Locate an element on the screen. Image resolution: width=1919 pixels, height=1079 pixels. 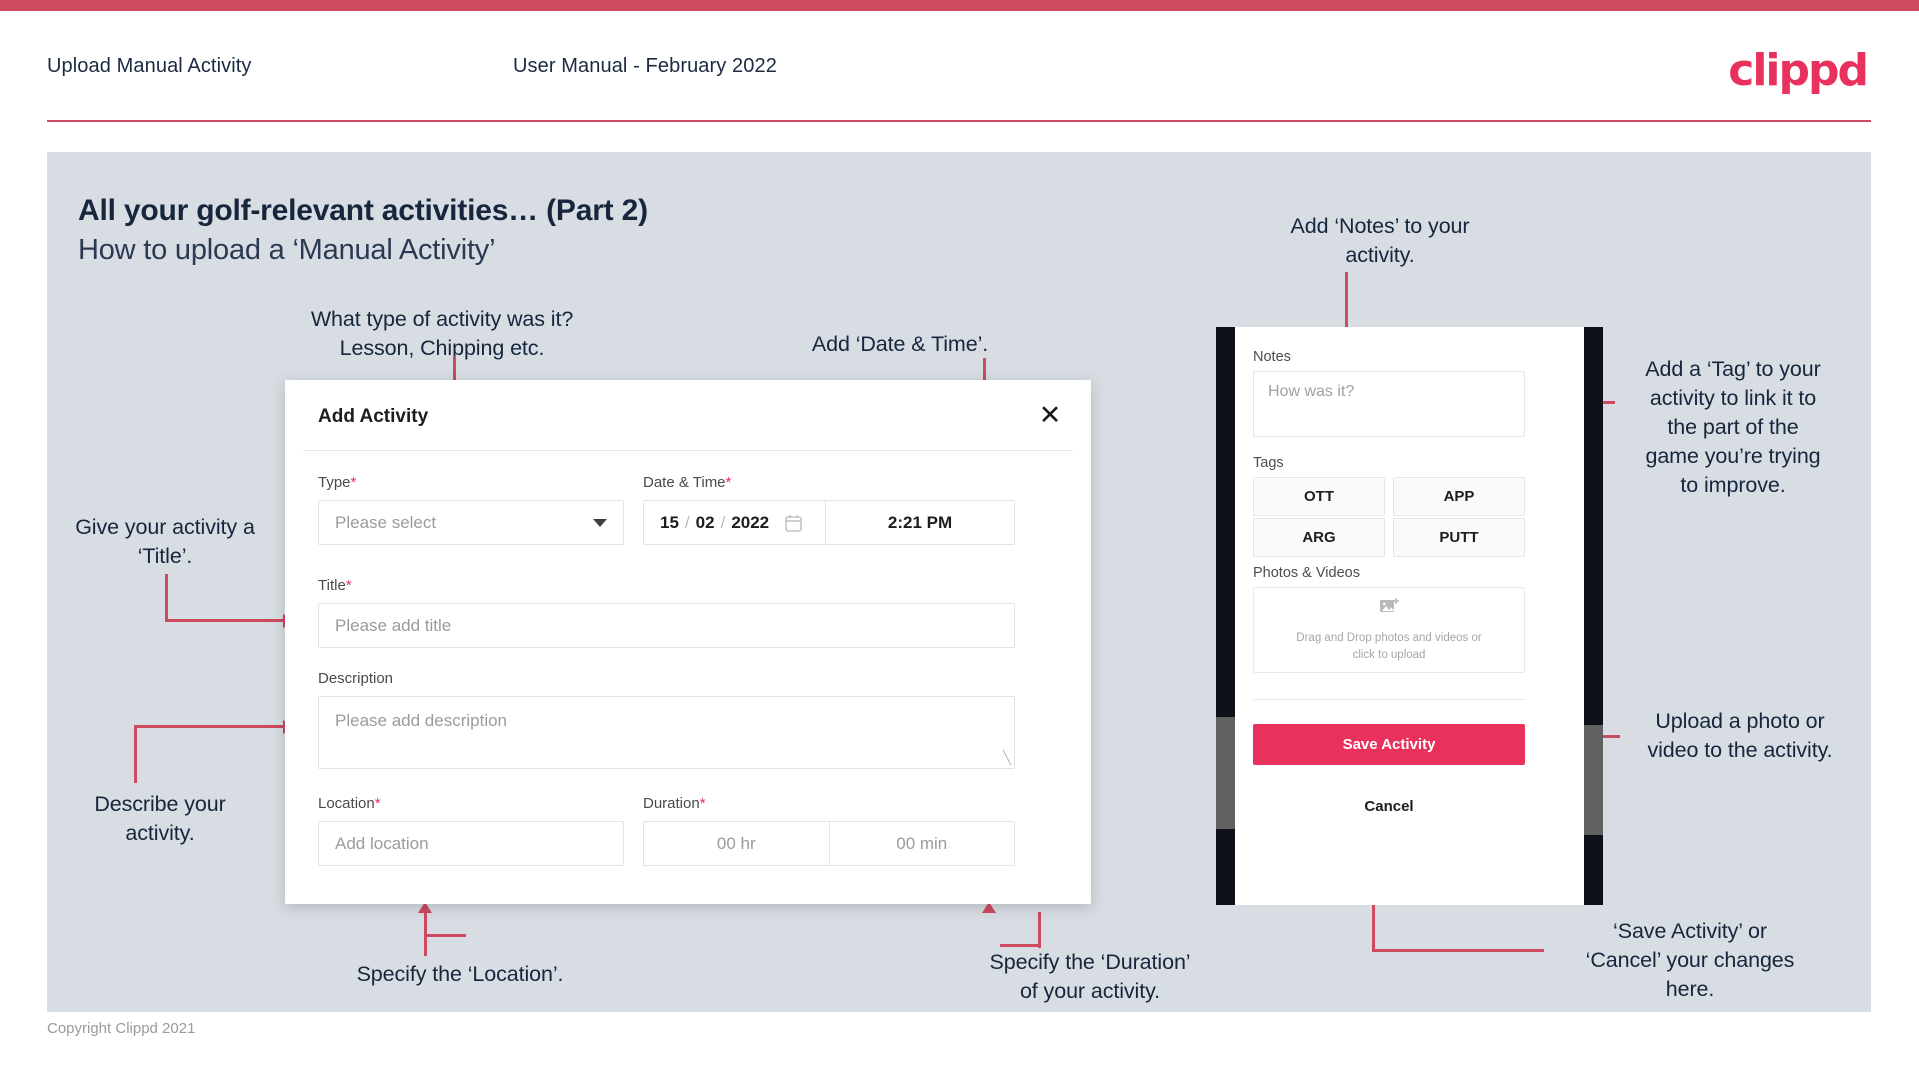
leader-desc-v is located at coordinates (135, 754).